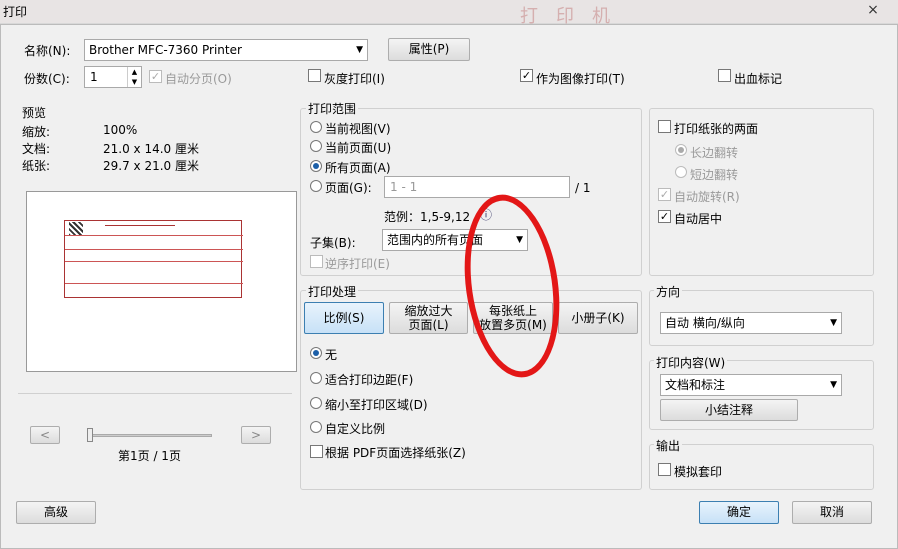  I want to click on choose-paper-checkbox, so click(316, 451).